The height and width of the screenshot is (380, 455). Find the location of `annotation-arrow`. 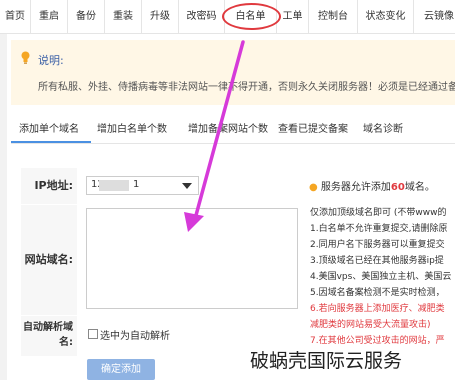

annotation-arrow is located at coordinates (214, 136).